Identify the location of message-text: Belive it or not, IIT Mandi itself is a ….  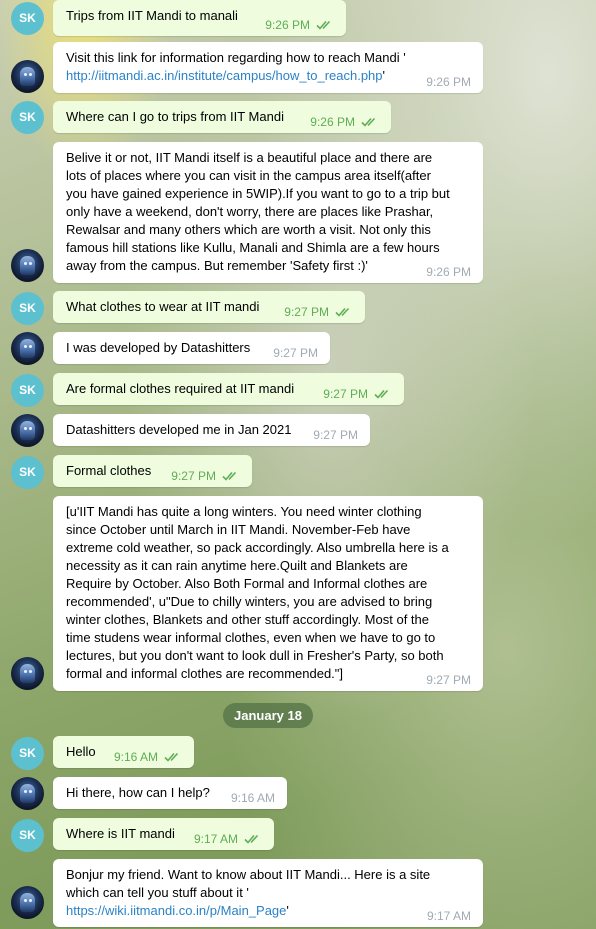
(258, 211).